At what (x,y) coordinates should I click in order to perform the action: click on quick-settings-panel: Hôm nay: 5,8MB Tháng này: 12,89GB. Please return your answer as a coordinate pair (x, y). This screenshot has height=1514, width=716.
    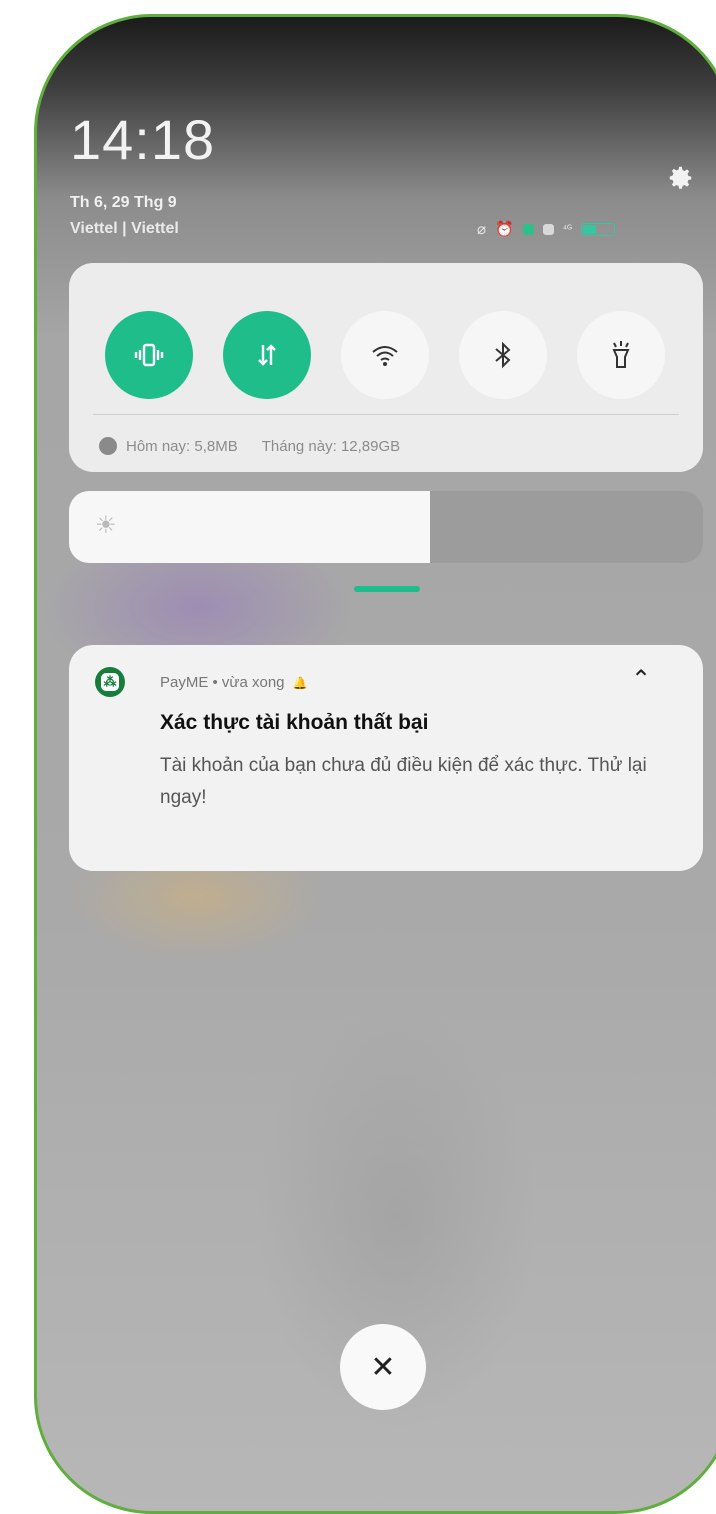
    Looking at the image, I should click on (386, 367).